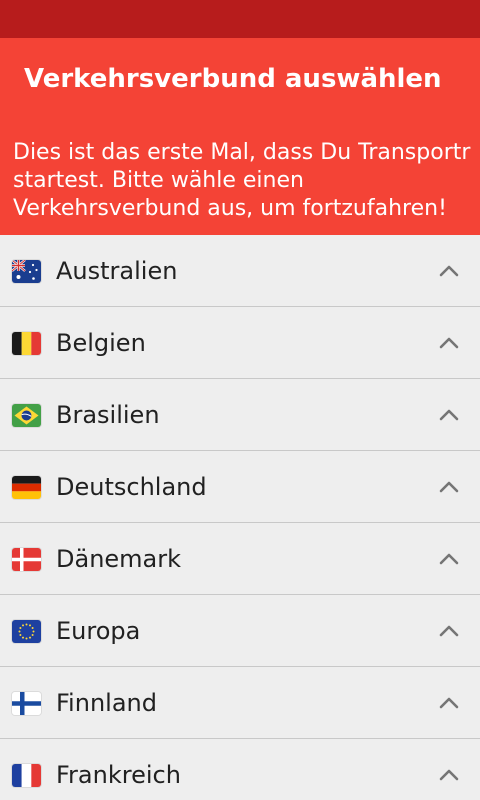 The image size is (480, 800). I want to click on finland-flag-icon, so click(26, 703).